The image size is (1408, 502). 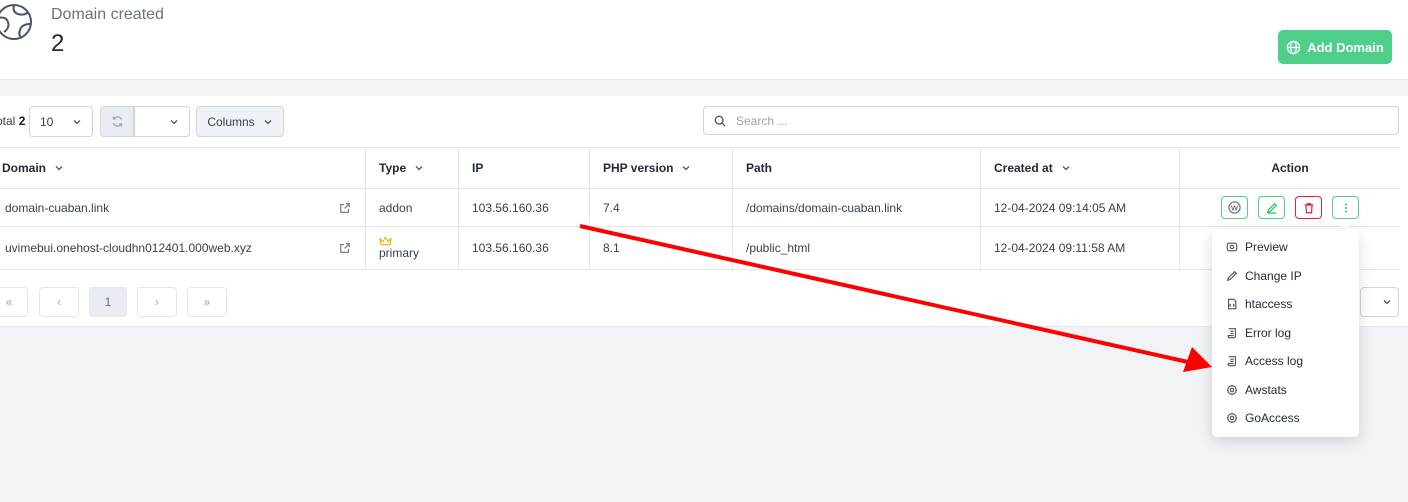 I want to click on menu-item-label: htaccess, so click(x=1269, y=304).